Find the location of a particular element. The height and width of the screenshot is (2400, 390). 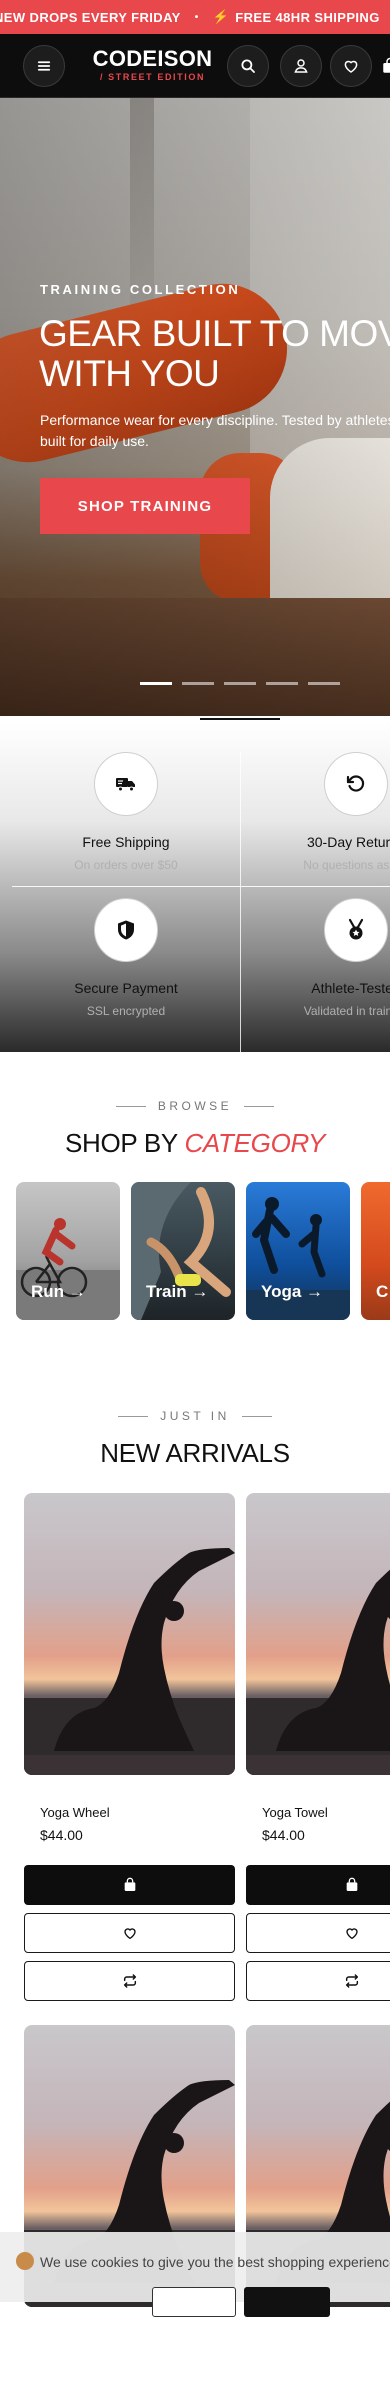

account-button is located at coordinates (301, 66).